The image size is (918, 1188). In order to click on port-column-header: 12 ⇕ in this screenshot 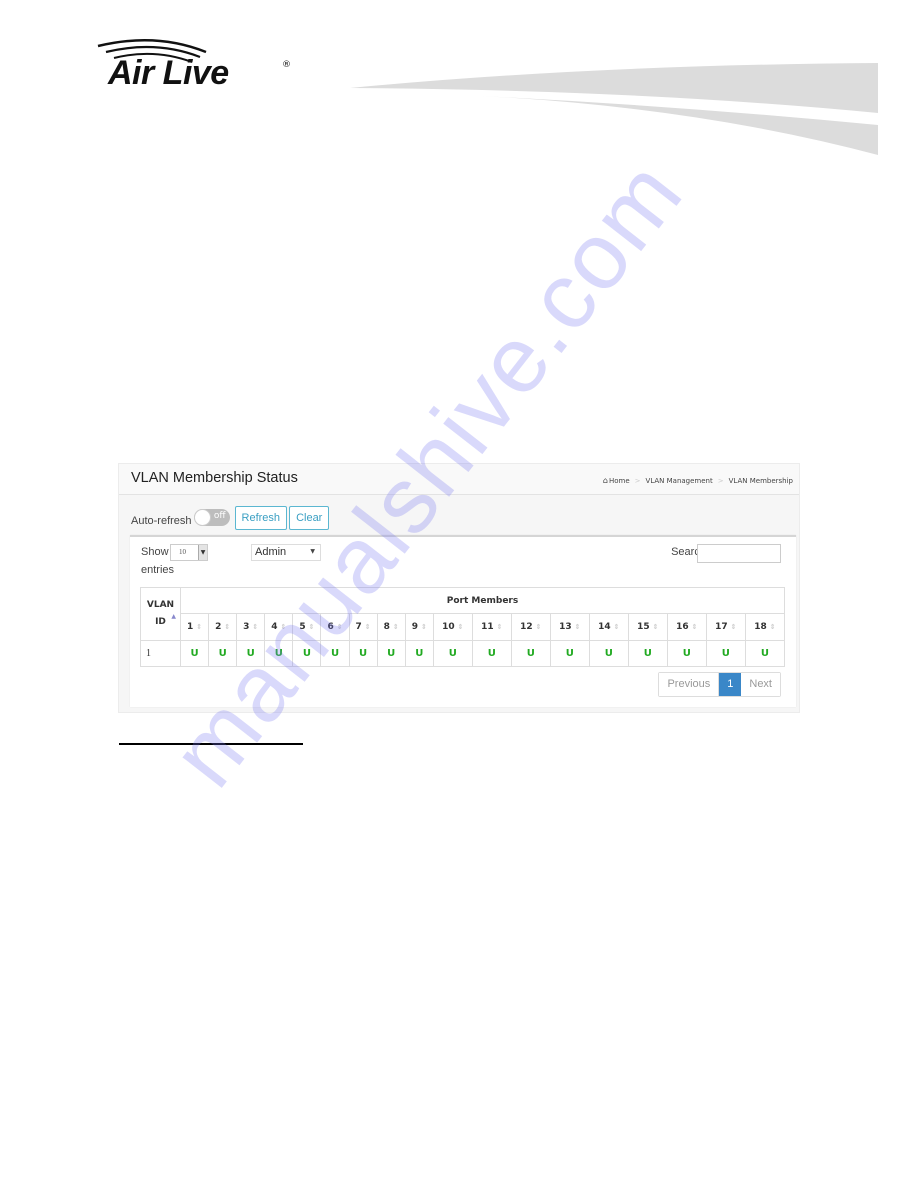, I will do `click(530, 627)`.